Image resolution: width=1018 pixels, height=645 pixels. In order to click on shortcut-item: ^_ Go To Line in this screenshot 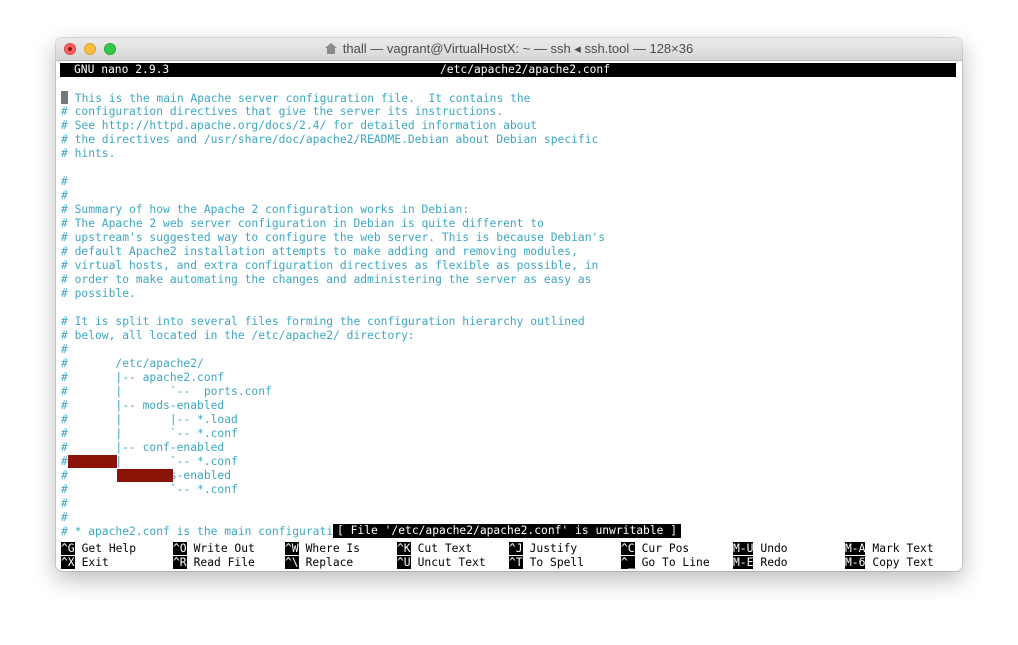, I will do `click(665, 563)`.